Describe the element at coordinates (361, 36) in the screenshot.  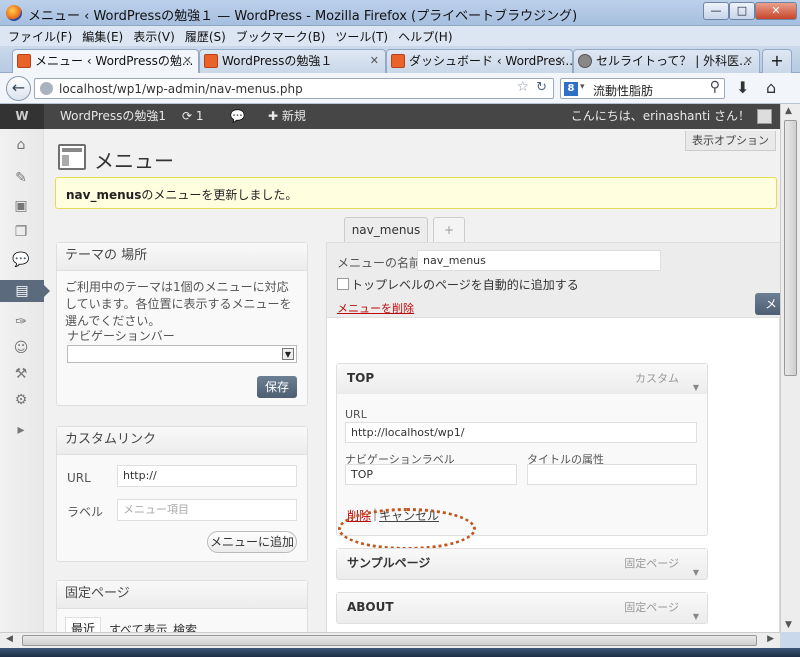
I see `menu-tools: ツール(T)` at that location.